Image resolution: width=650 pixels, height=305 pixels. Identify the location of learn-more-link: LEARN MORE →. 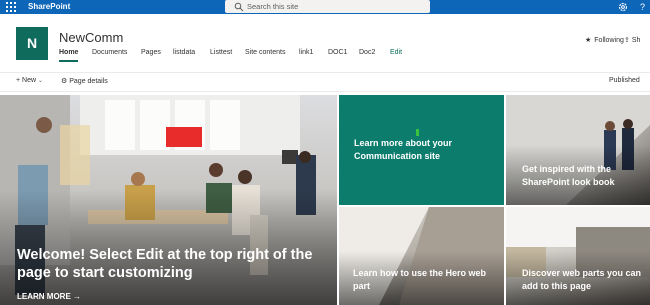
(49, 296).